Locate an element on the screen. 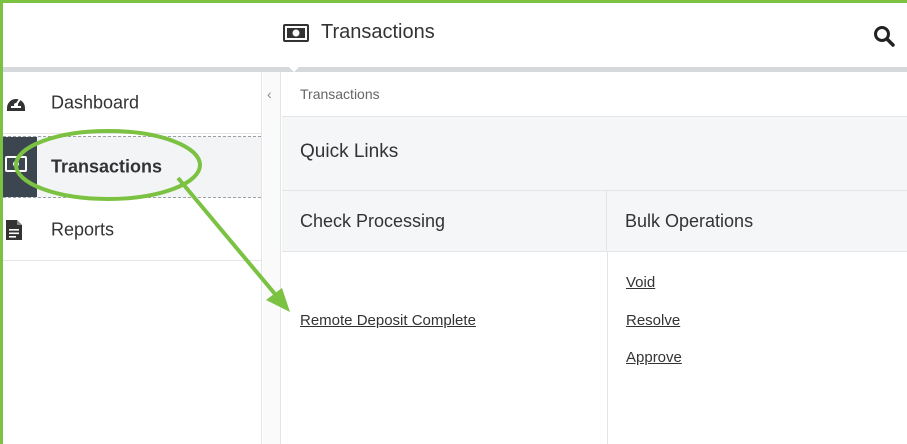 This screenshot has width=907, height=444. column-title: Bulk Operations is located at coordinates (689, 221).